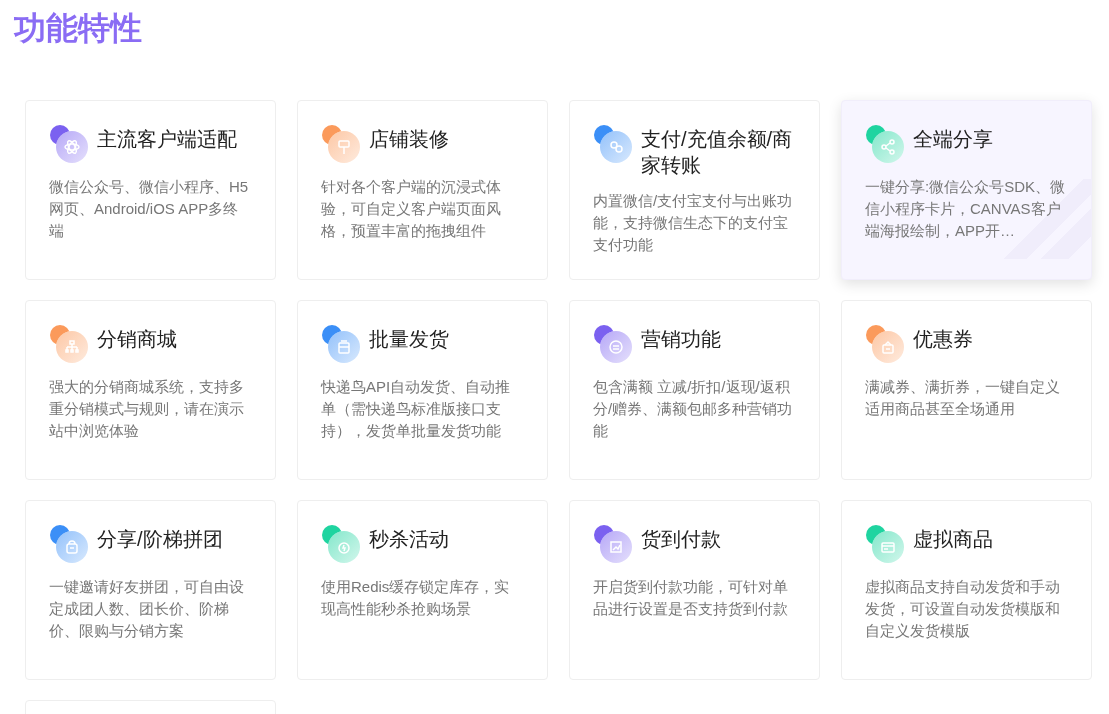 This screenshot has height=714, width=1109. I want to click on feature-title: 分享/阶梯拼团, so click(160, 539).